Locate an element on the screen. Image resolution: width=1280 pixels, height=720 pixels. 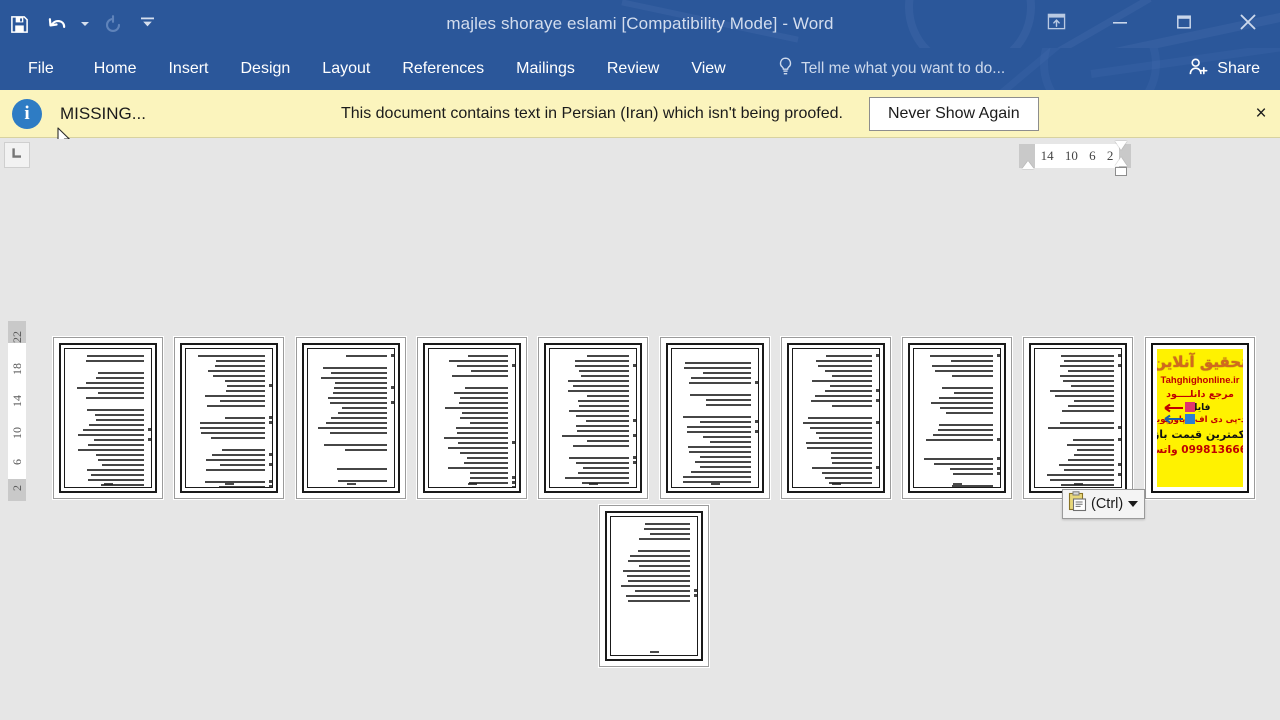
page-content-area is located at coordinates (472, 418).